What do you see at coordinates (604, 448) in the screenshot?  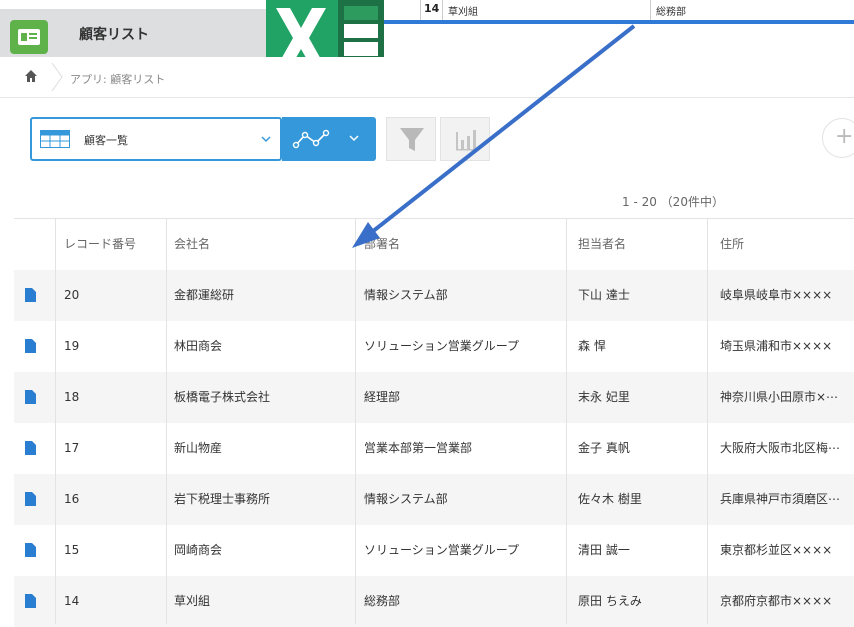 I see `cell-person: 金子 真帆` at bounding box center [604, 448].